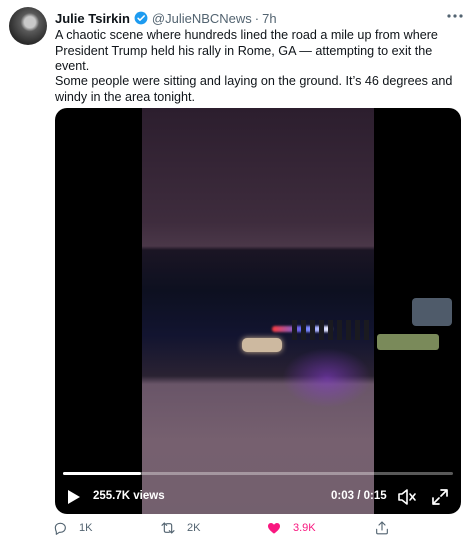 Image resolution: width=474 pixels, height=542 pixels. What do you see at coordinates (269, 18) in the screenshot?
I see `timestamp: 7h` at bounding box center [269, 18].